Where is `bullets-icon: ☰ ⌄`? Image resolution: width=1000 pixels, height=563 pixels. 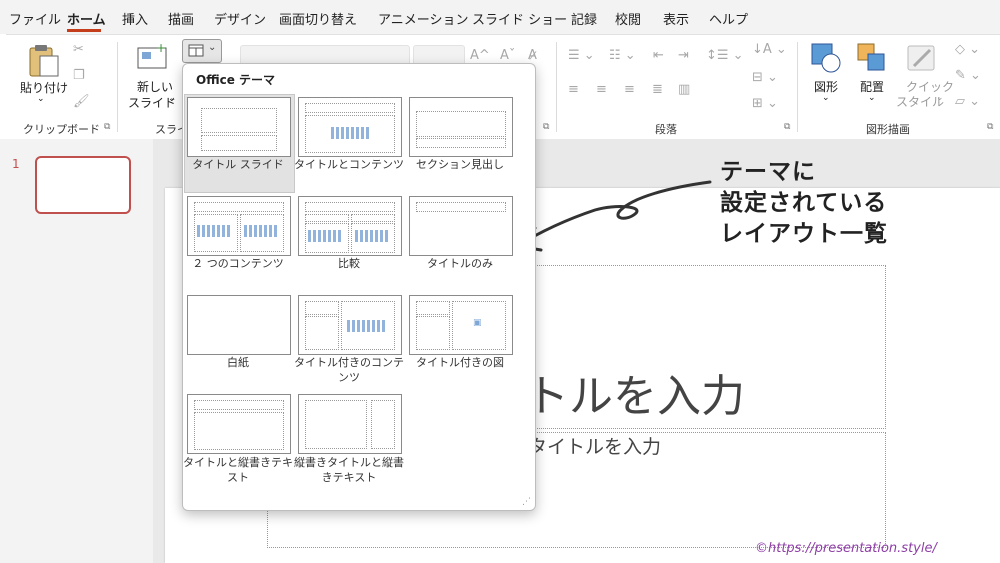
bullets-icon: ☰ ⌄ is located at coordinates (581, 55).